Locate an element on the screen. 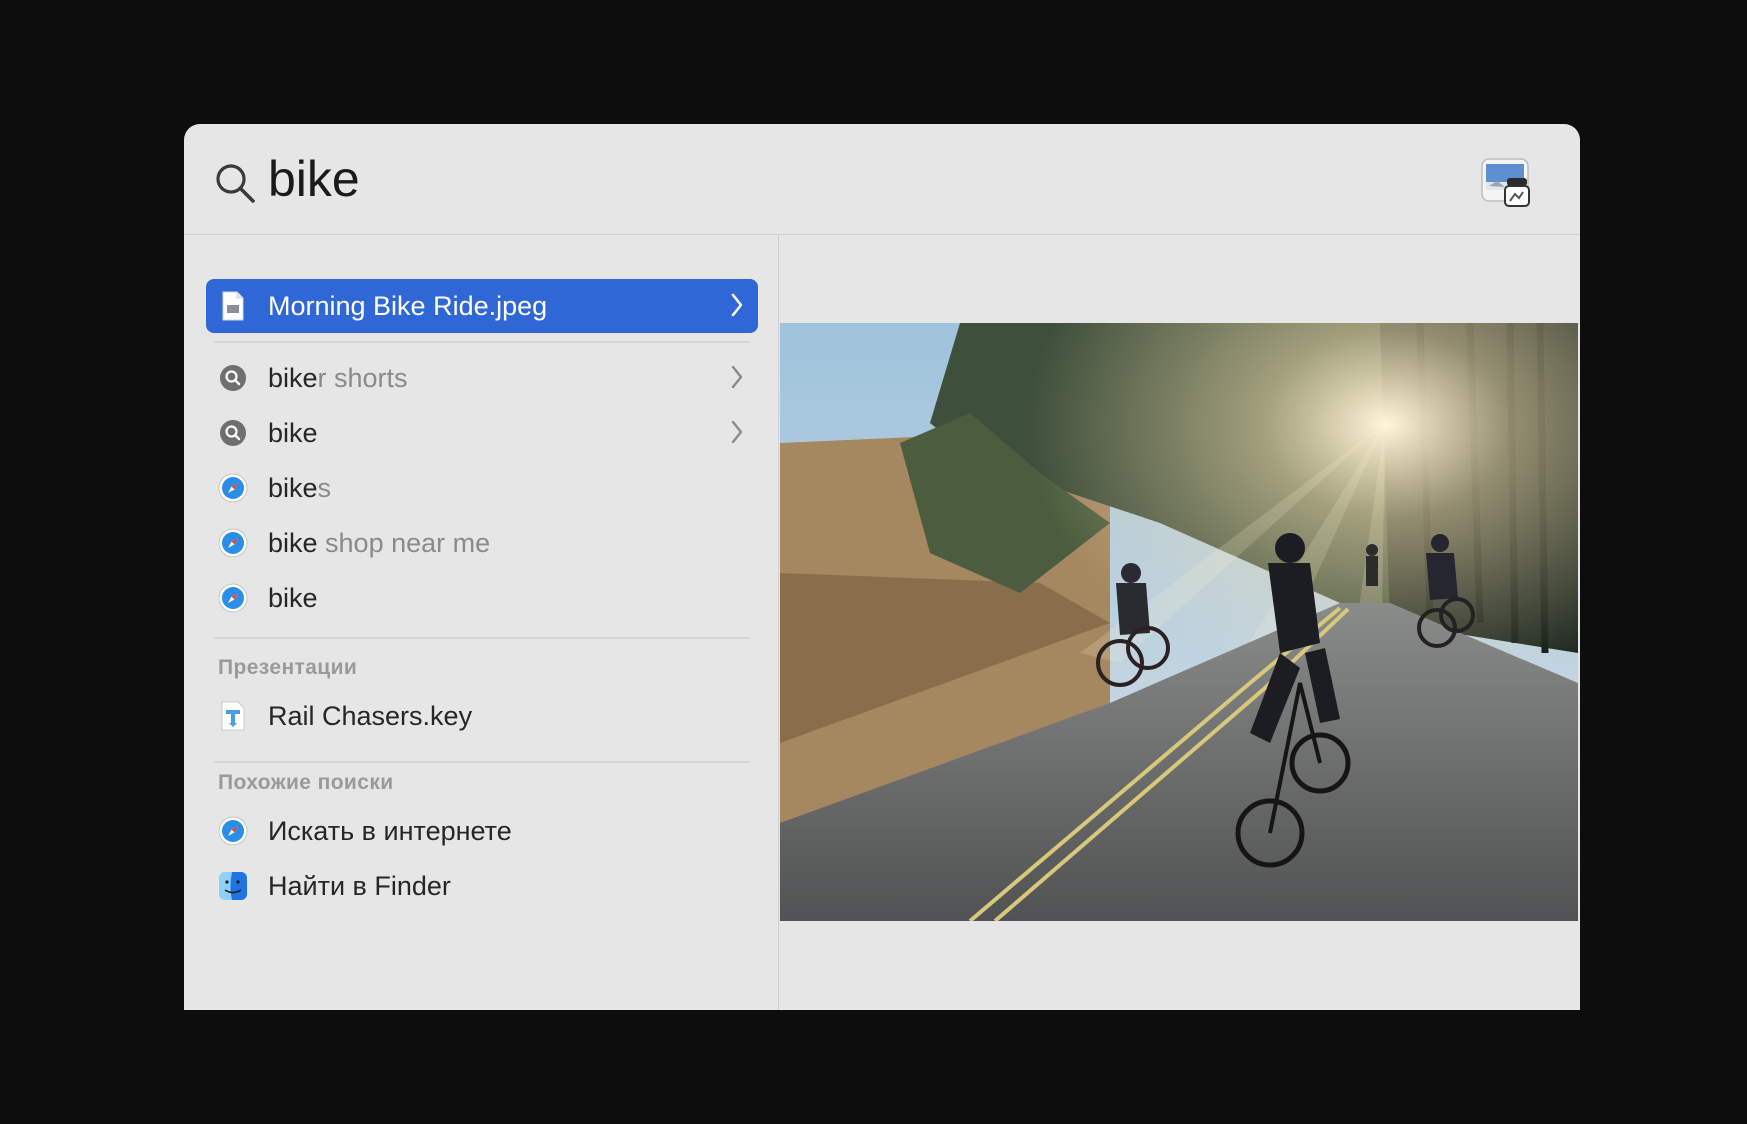 The width and height of the screenshot is (1747, 1124). related-search-row: Найти в Finder is located at coordinates (482, 886).